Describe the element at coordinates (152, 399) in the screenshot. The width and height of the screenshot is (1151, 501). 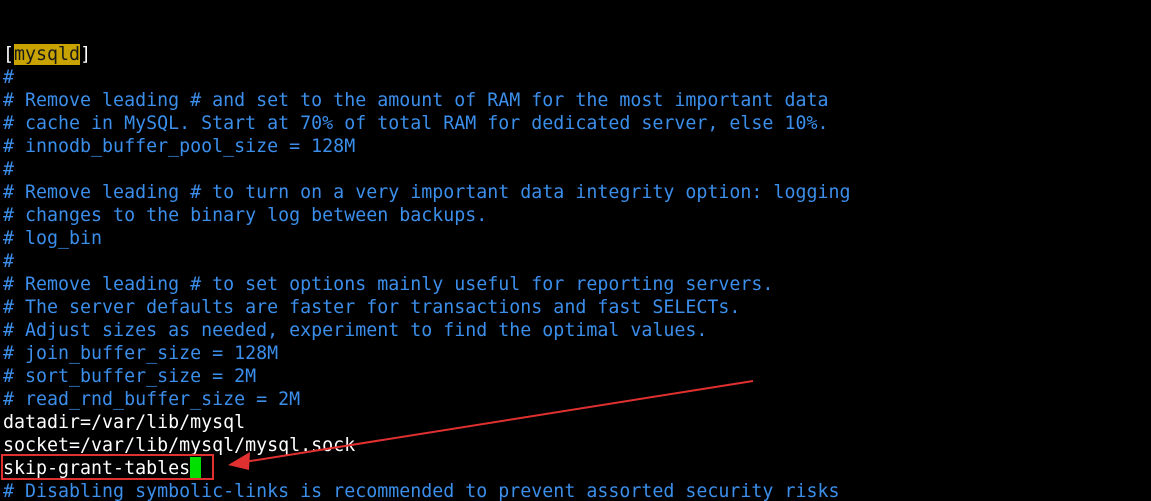
I see `comment-line: # read_rnd_buffer_size = 2M` at that location.